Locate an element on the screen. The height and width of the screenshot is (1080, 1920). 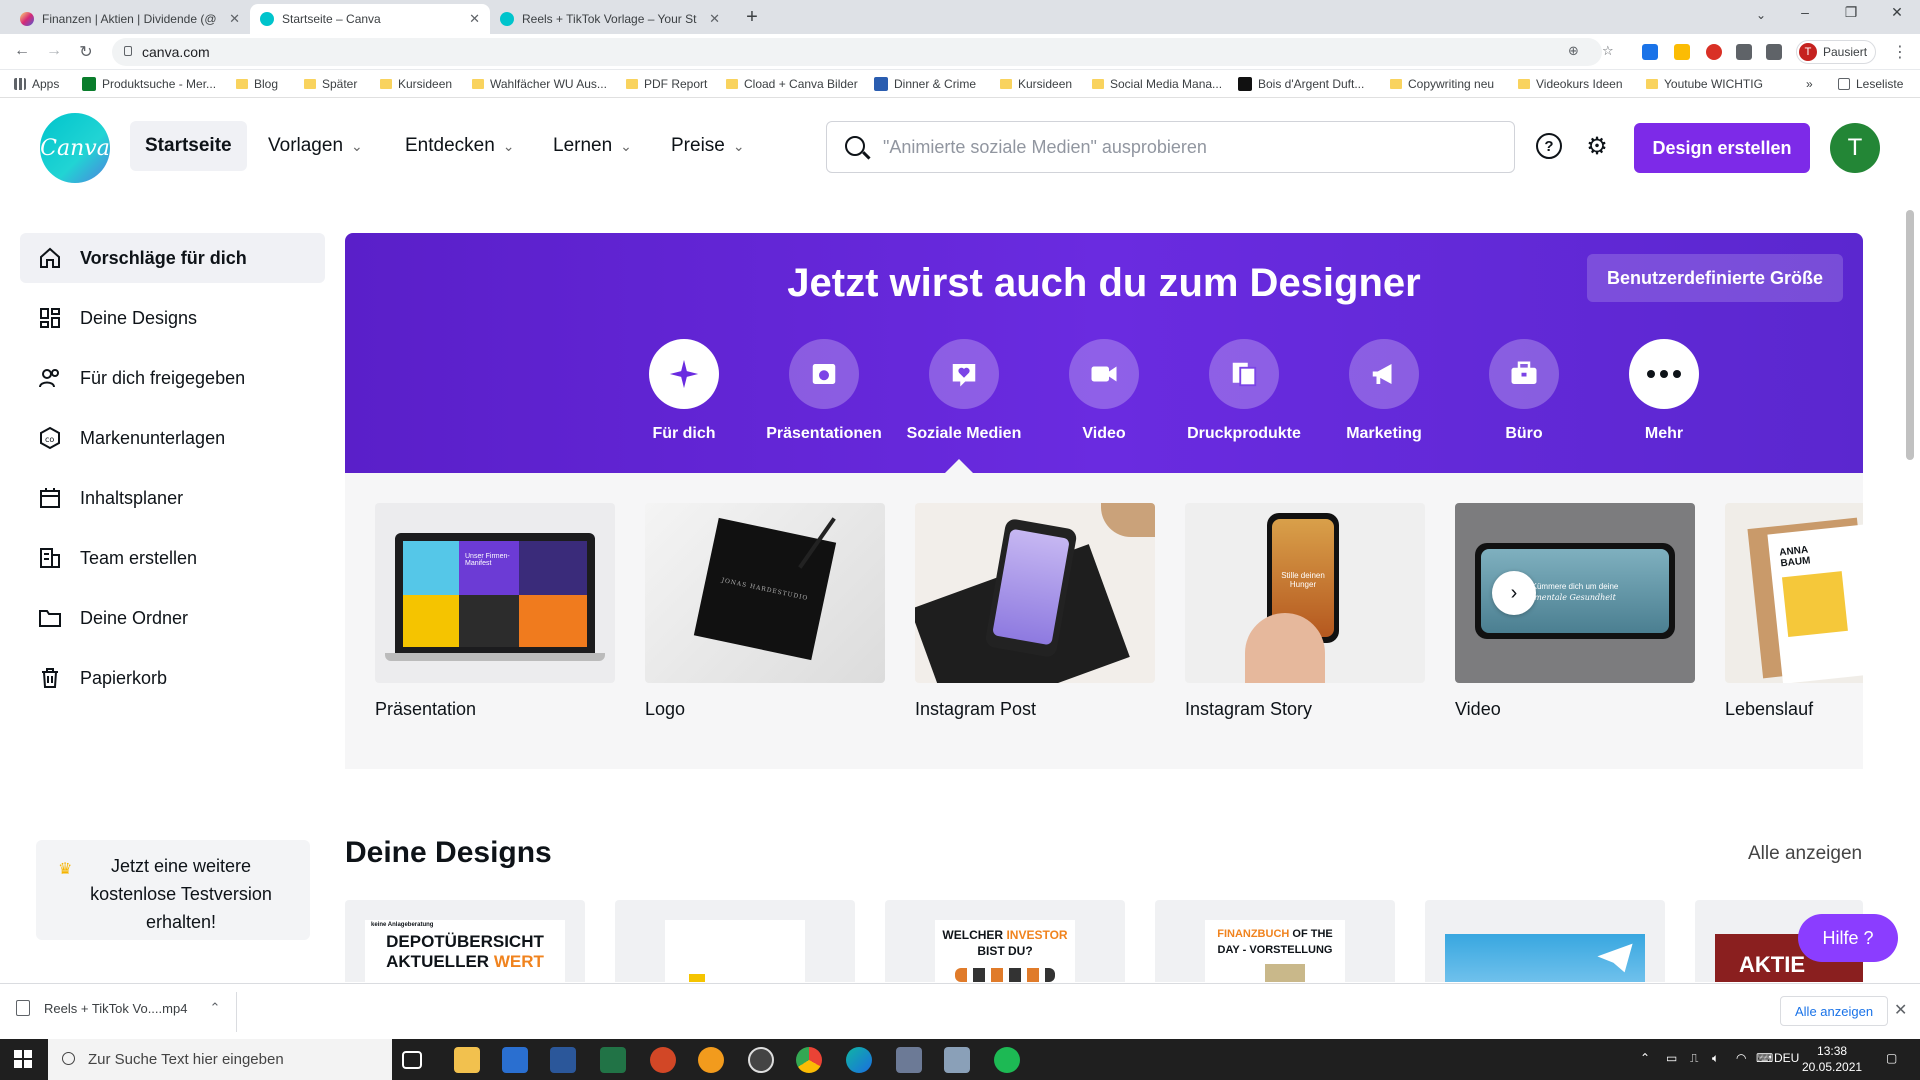
user-avatar: T is located at coordinates (1855, 148).